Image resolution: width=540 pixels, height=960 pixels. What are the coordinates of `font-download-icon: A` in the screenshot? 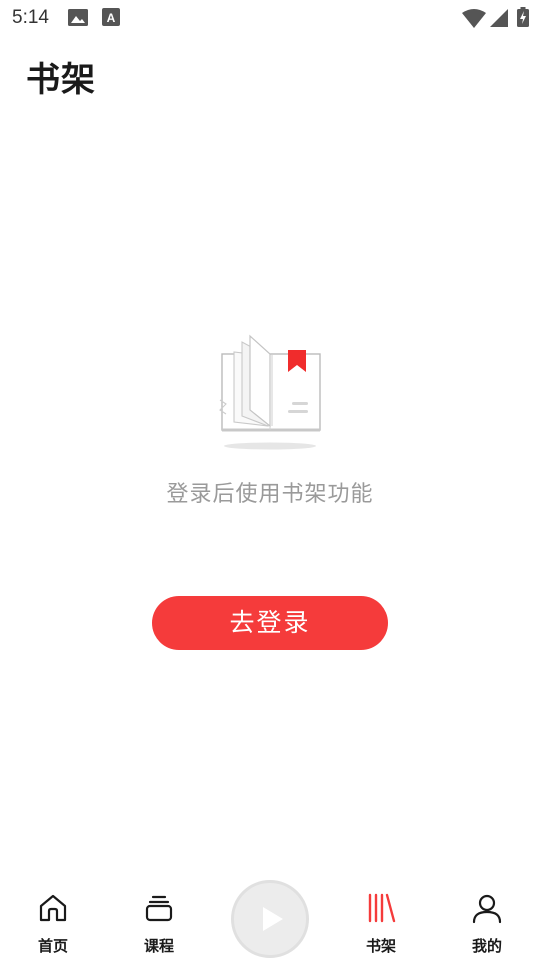 It's located at (111, 17).